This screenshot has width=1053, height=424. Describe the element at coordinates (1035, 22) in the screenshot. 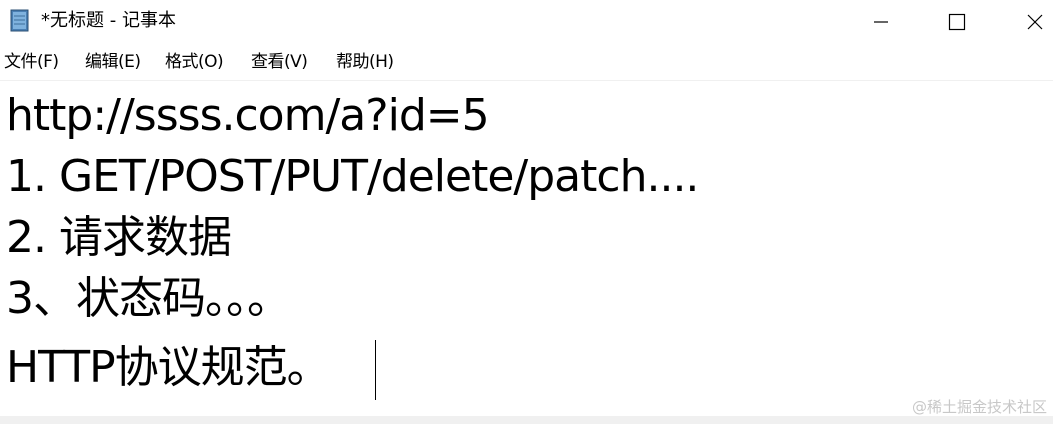

I see `close-icon` at that location.